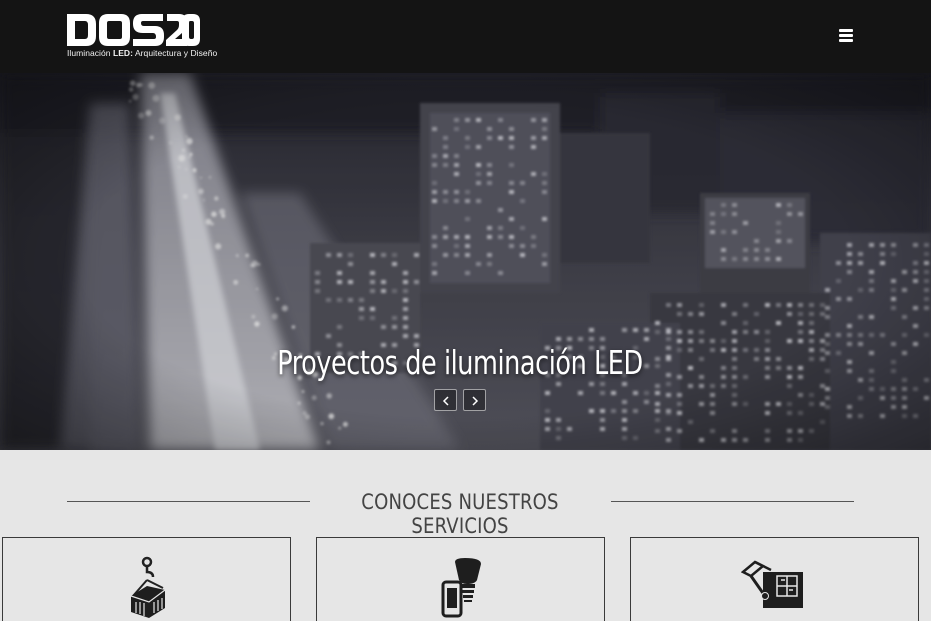 The width and height of the screenshot is (931, 621). Describe the element at coordinates (846, 35) in the screenshot. I see `hamburger-menu-icon` at that location.